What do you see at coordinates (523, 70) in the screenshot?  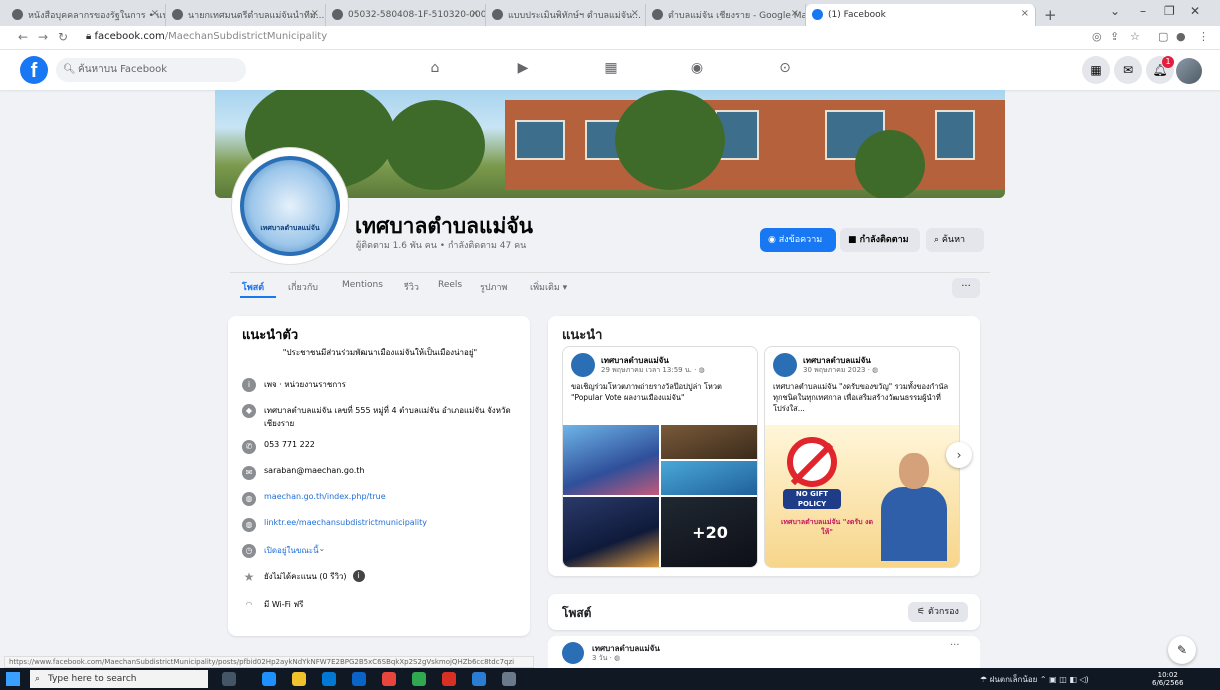 I see `video-icon: ▶` at bounding box center [523, 70].